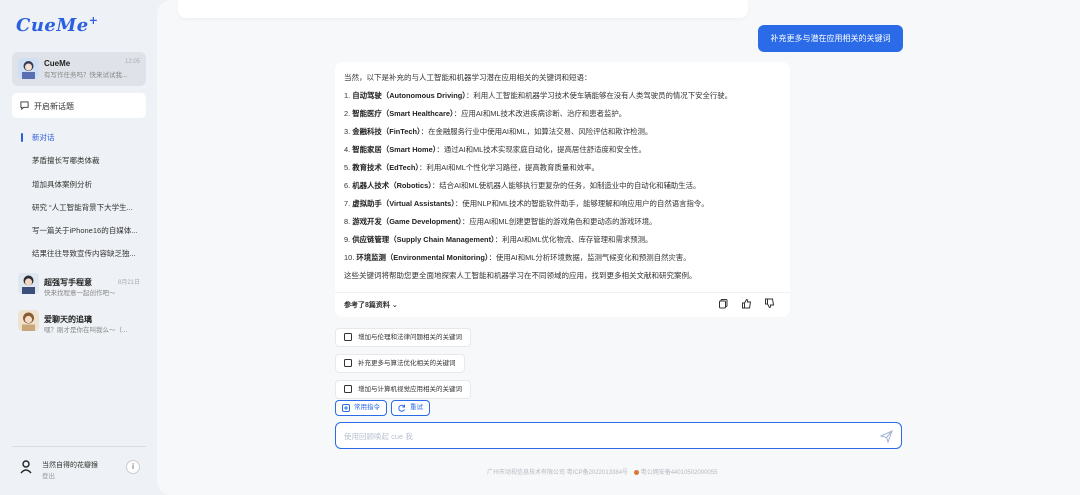 The image size is (1080, 495). Describe the element at coordinates (371, 305) in the screenshot. I see `references-toggle: 参考了8篇资料 ⌄` at that location.